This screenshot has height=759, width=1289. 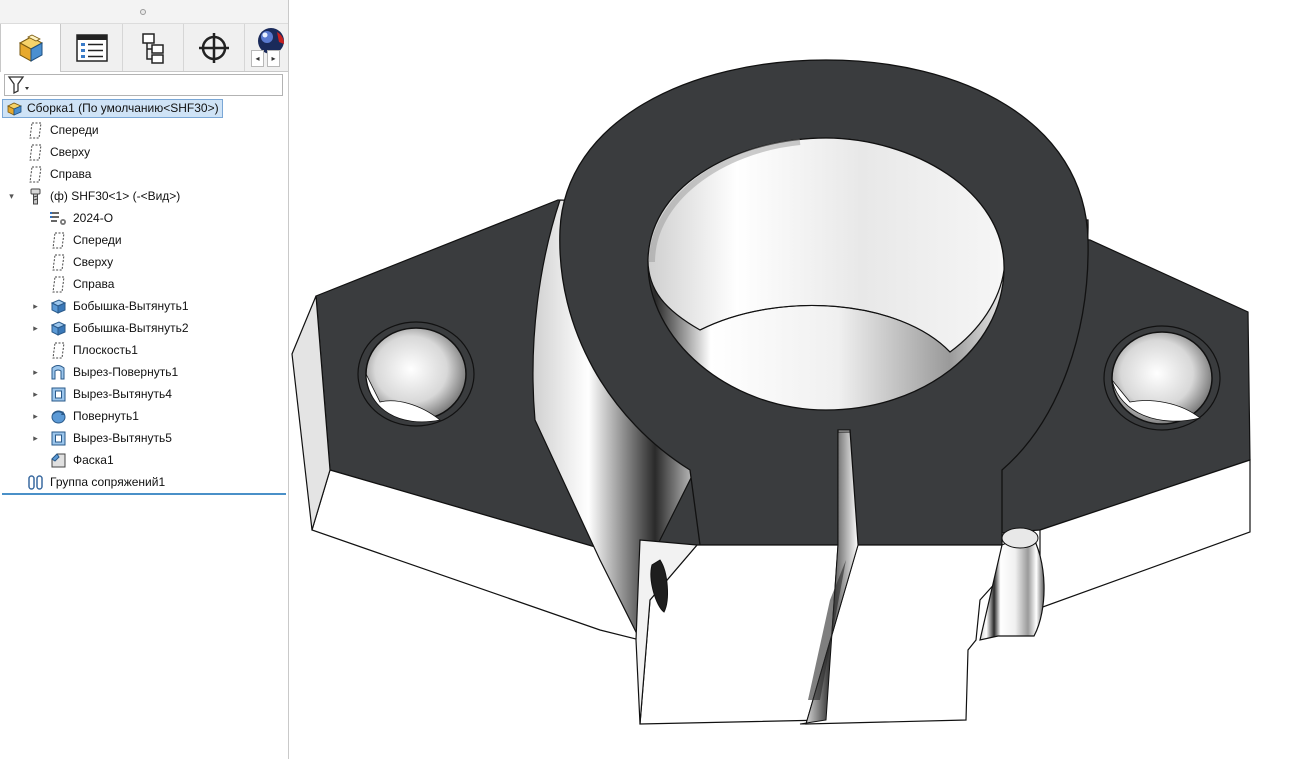 I want to click on dimxpert-icon, so click(x=214, y=47).